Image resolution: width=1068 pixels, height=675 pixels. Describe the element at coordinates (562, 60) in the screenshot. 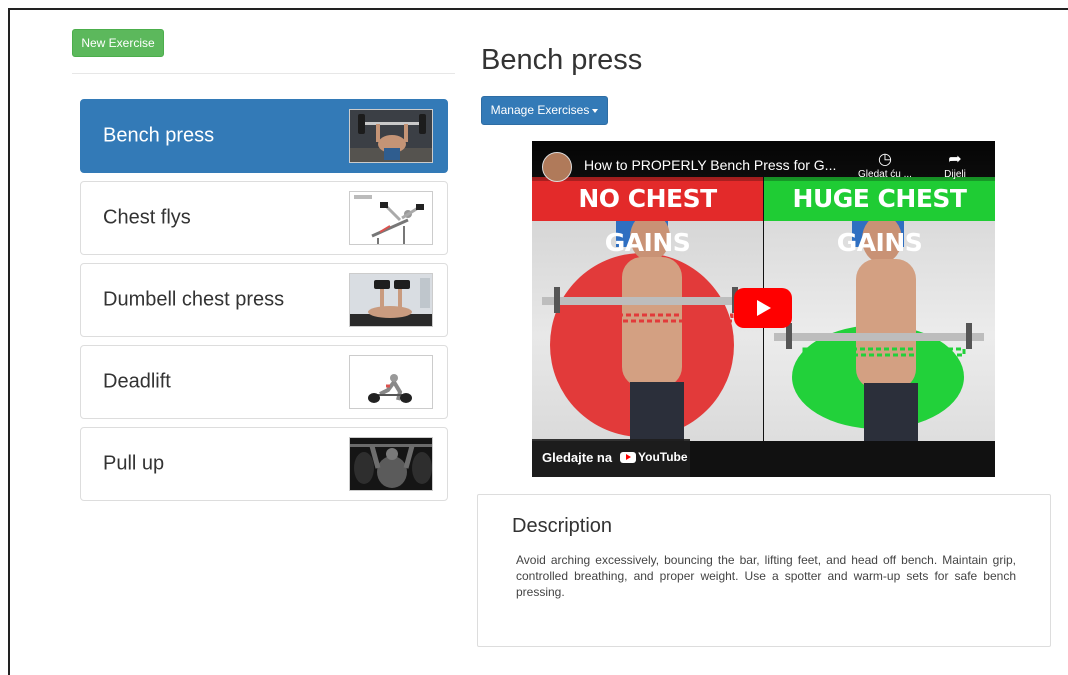

I see `page-title: Bench press` at that location.